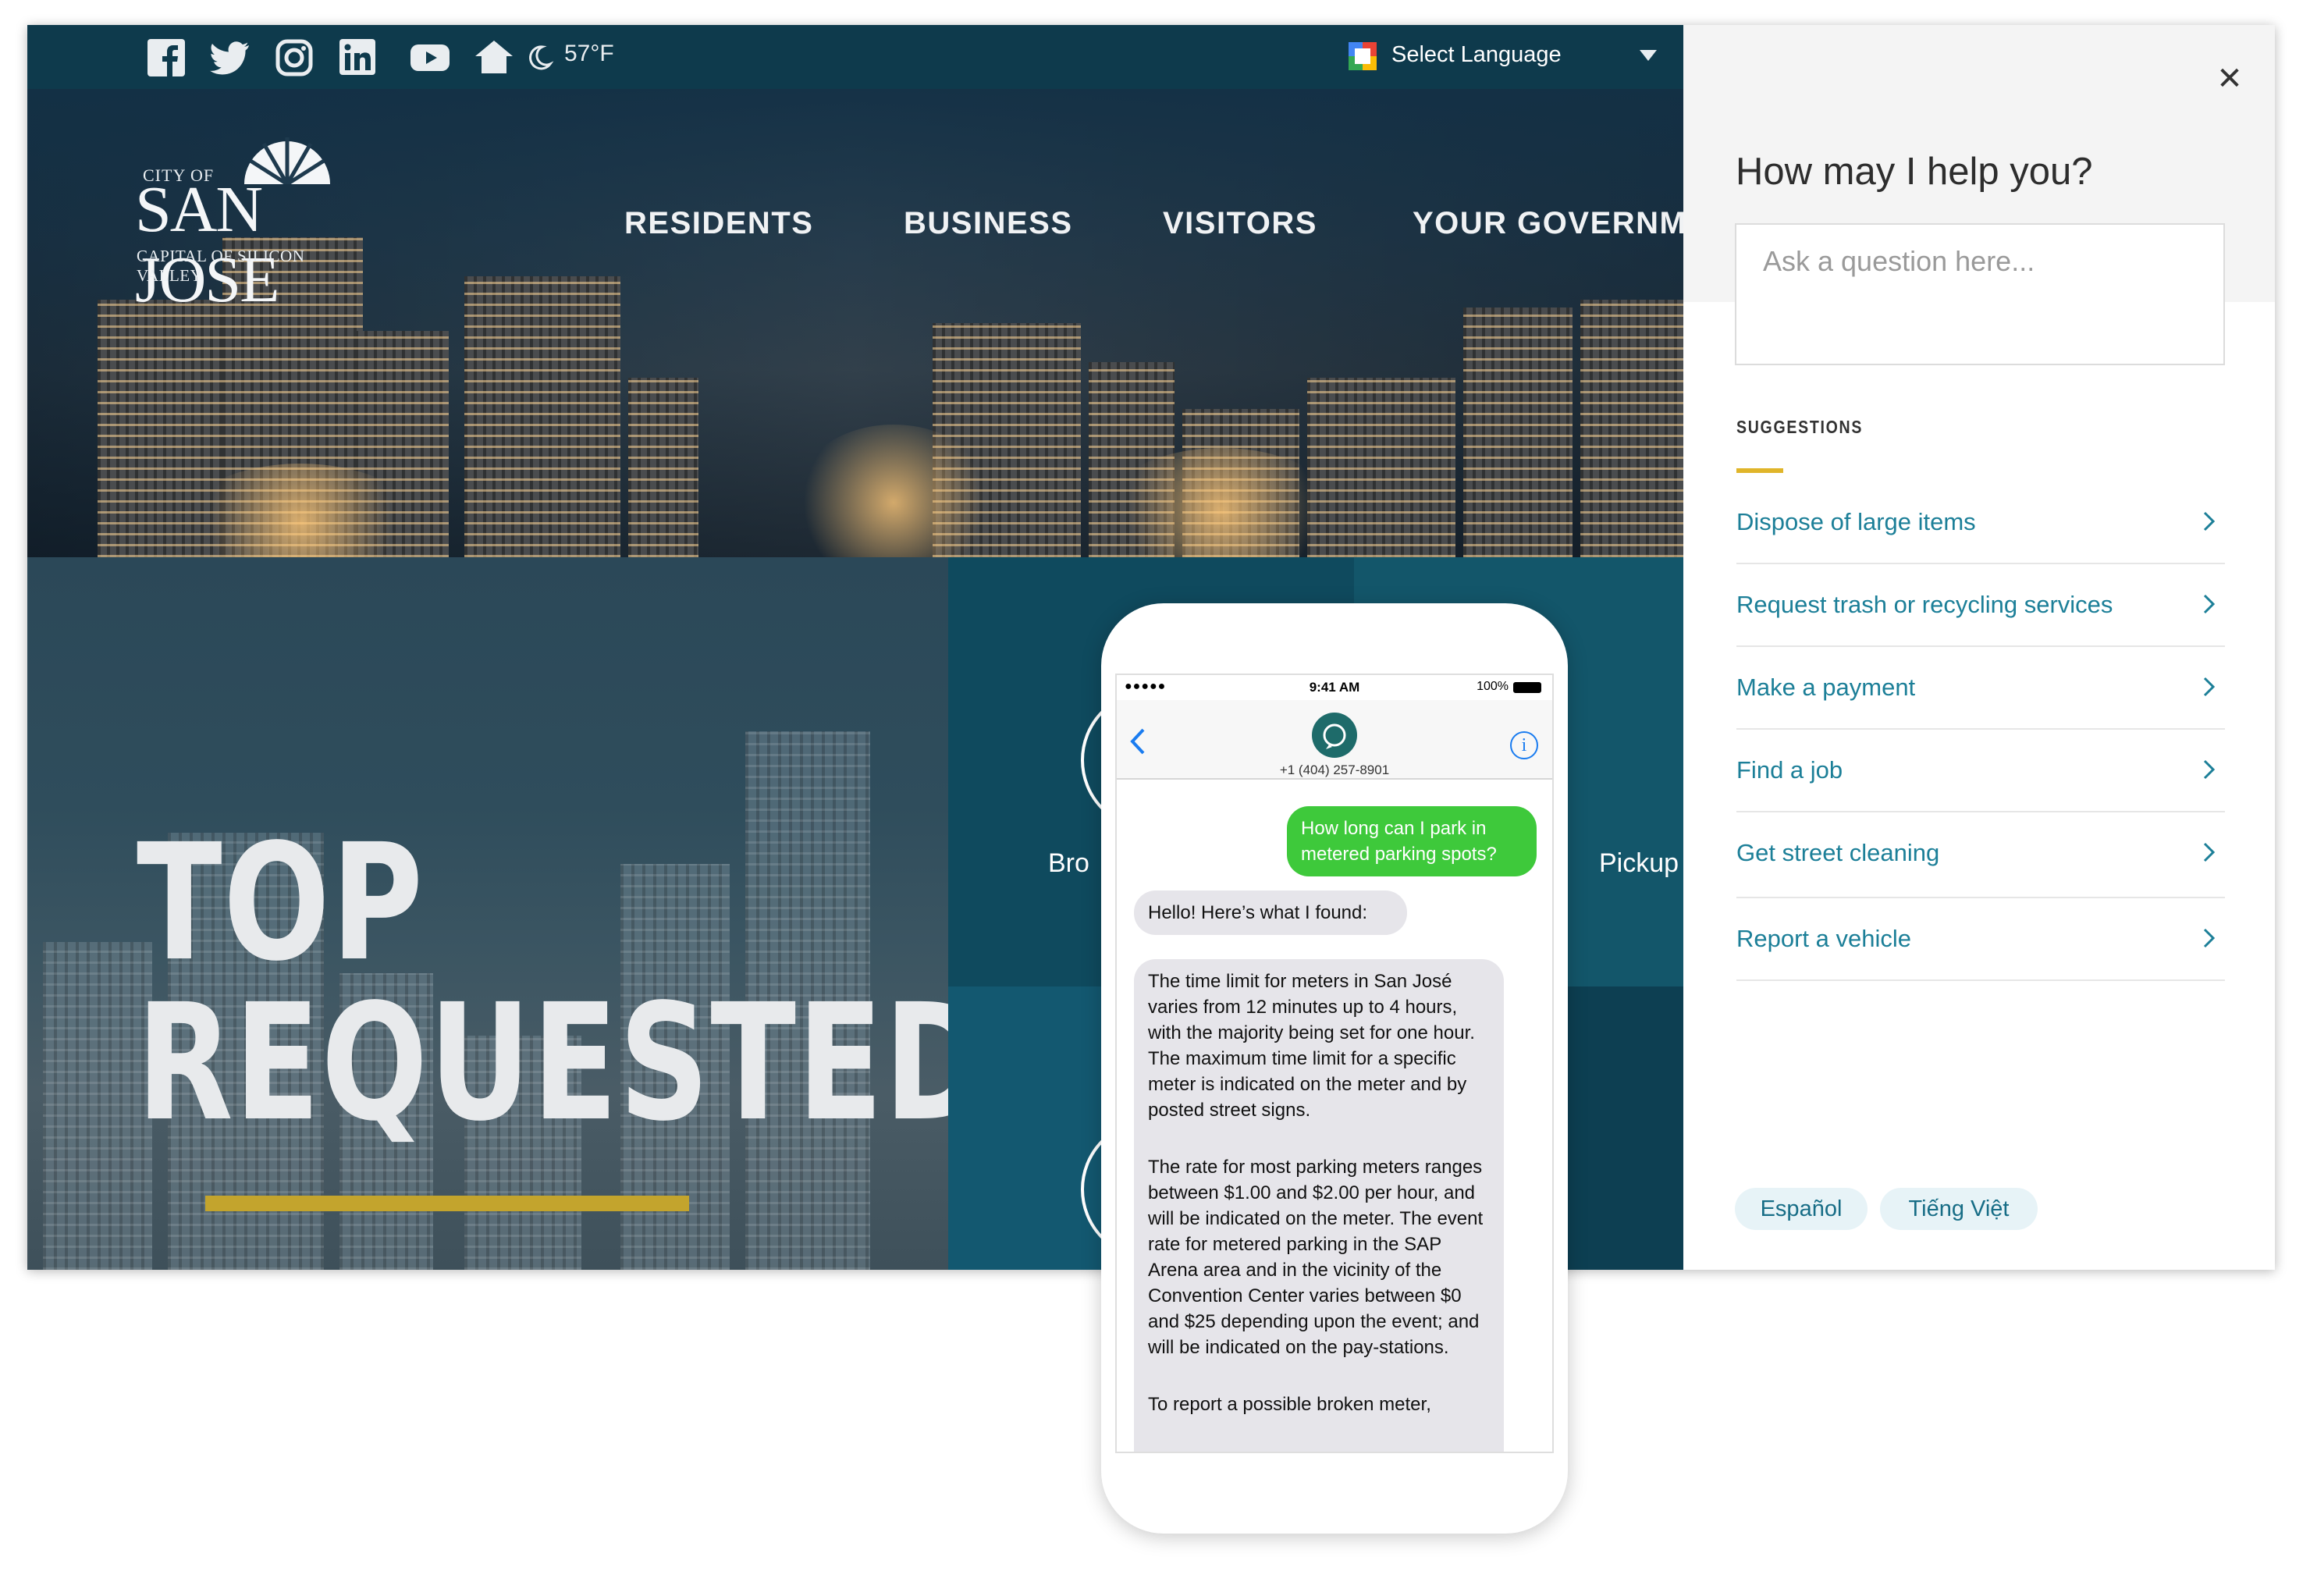 This screenshot has width=2310, height=1596. I want to click on back-chevron-icon, so click(1138, 741).